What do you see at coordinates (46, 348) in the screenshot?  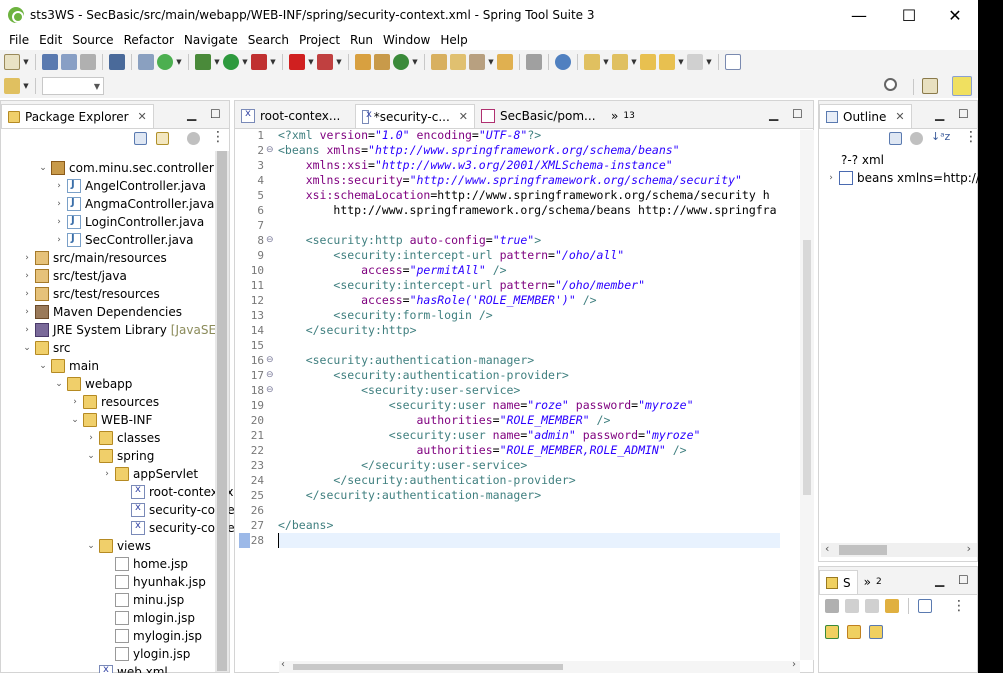 I see `tree-item: ⌄ src` at bounding box center [46, 348].